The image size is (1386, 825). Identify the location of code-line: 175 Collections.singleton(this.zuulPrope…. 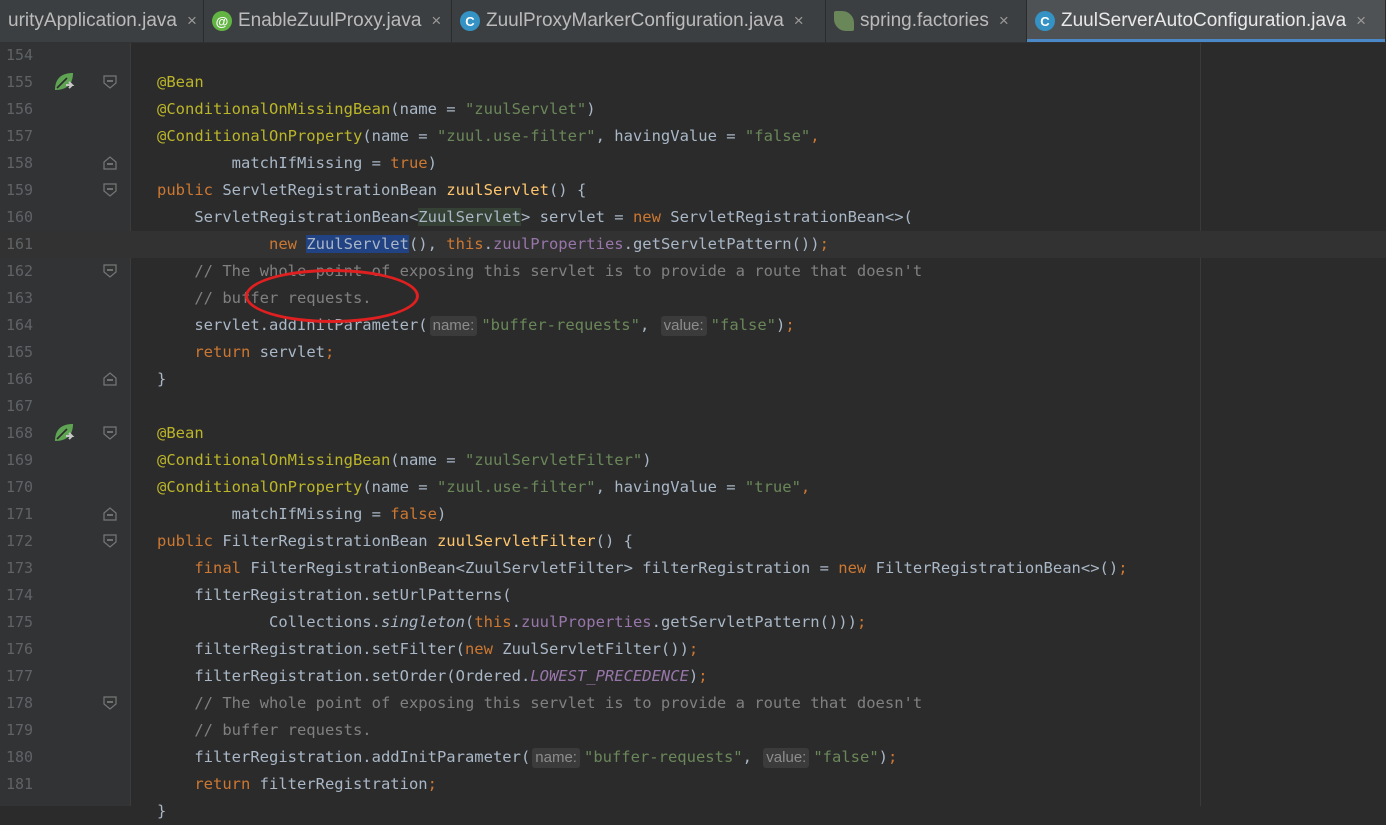
(693, 622).